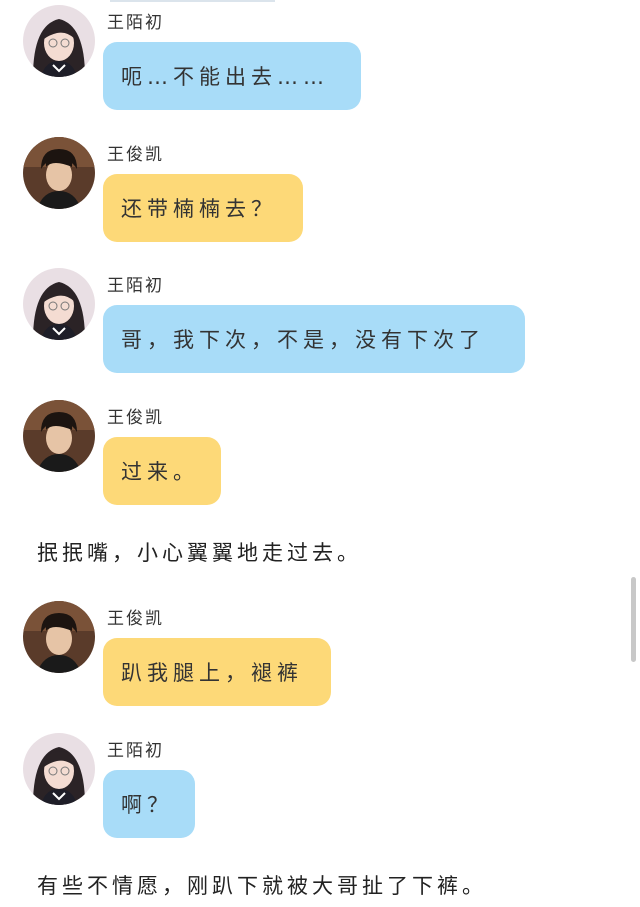 This screenshot has height=907, width=640. I want to click on scrollbar-thumb, so click(633, 619).